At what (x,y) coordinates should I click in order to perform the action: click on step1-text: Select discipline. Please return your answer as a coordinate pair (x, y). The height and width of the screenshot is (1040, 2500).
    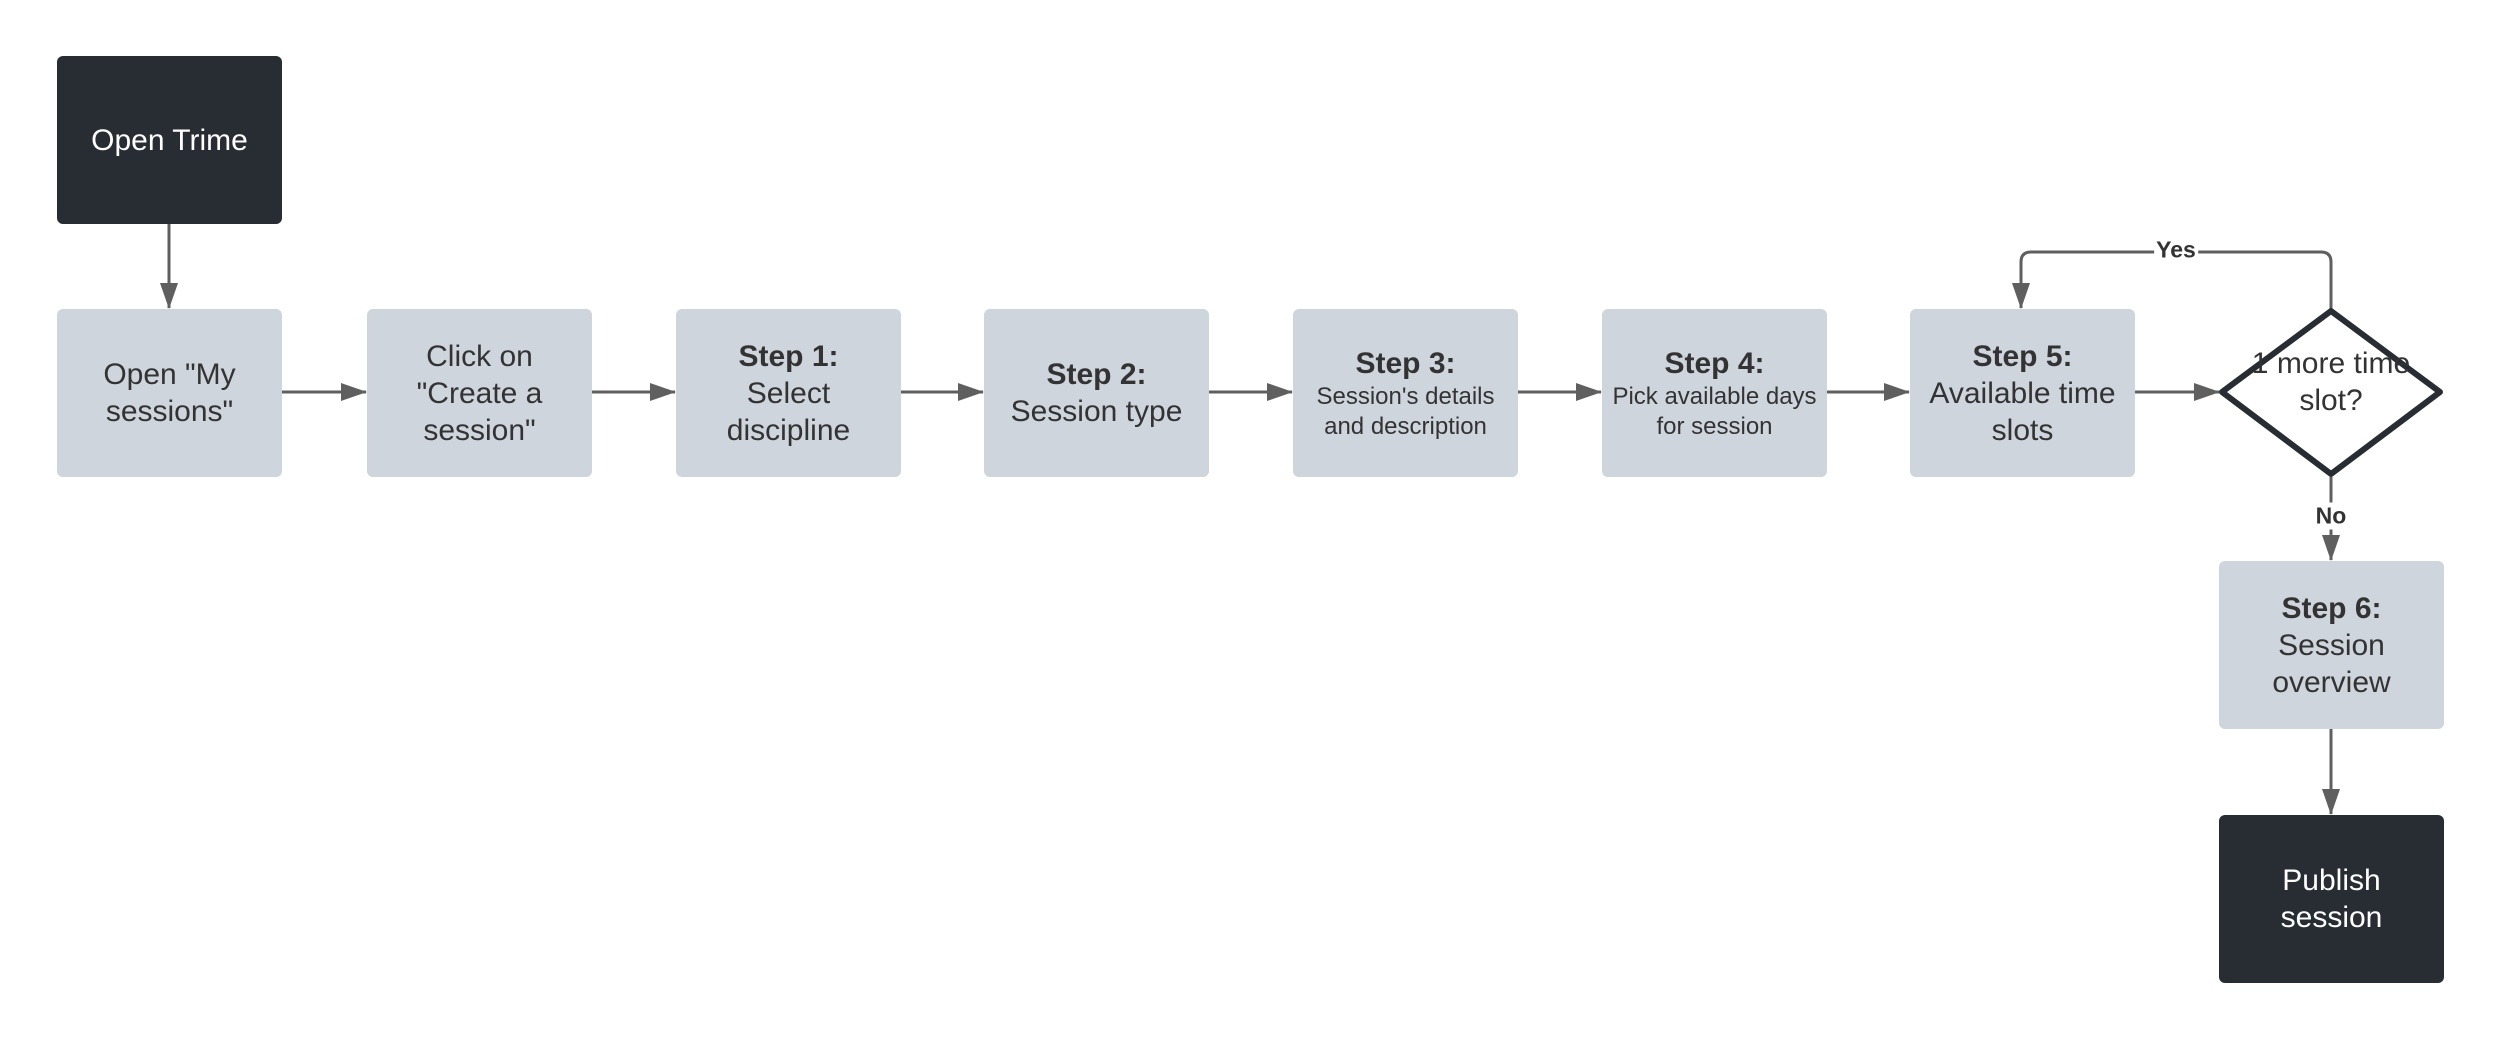
    Looking at the image, I should click on (788, 411).